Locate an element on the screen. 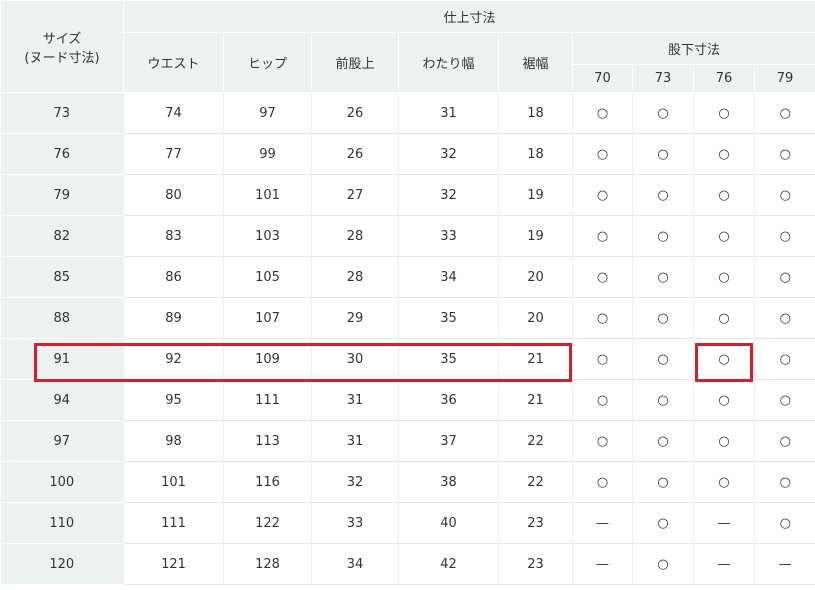 This screenshot has width=815, height=590. hip-cell: 101 is located at coordinates (267, 195).